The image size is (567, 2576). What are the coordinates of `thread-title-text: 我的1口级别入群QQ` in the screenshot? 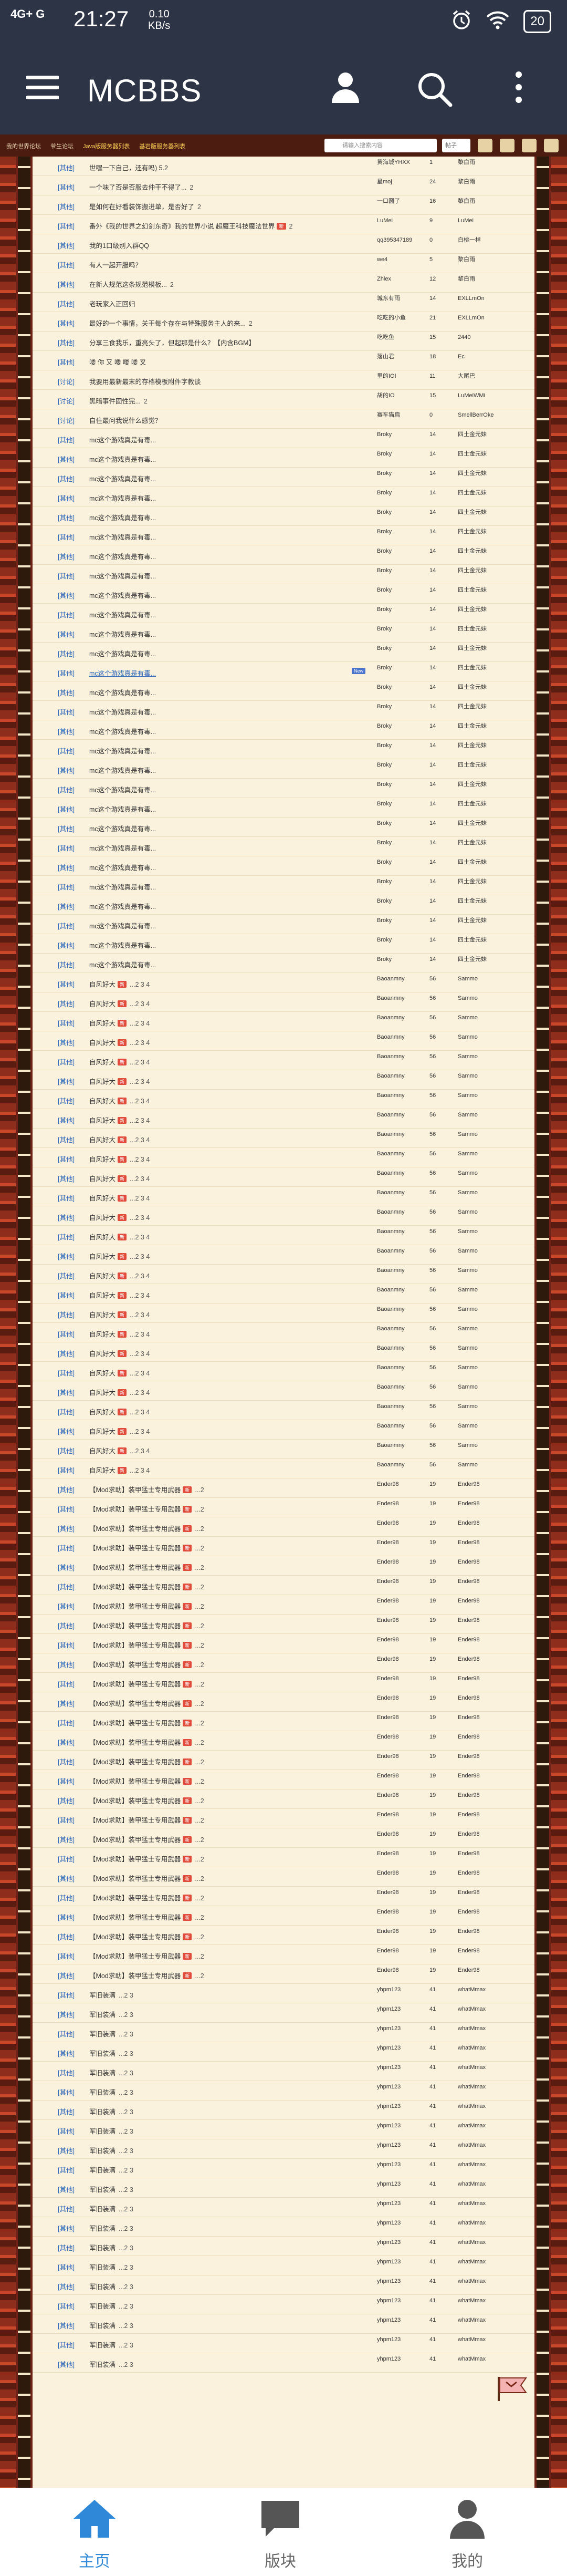 It's located at (119, 246).